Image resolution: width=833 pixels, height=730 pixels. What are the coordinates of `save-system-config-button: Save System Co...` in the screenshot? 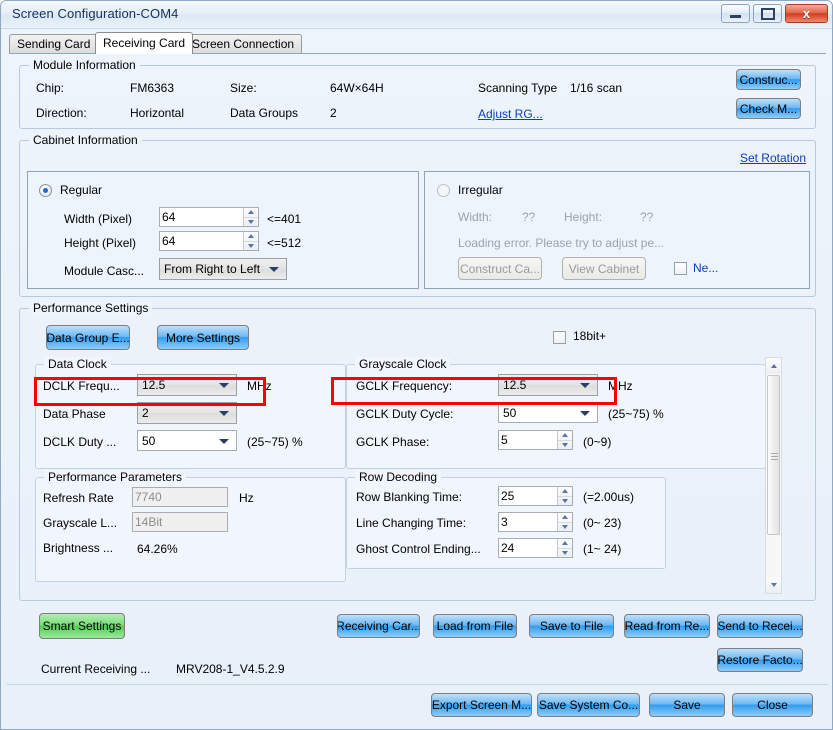 It's located at (588, 705).